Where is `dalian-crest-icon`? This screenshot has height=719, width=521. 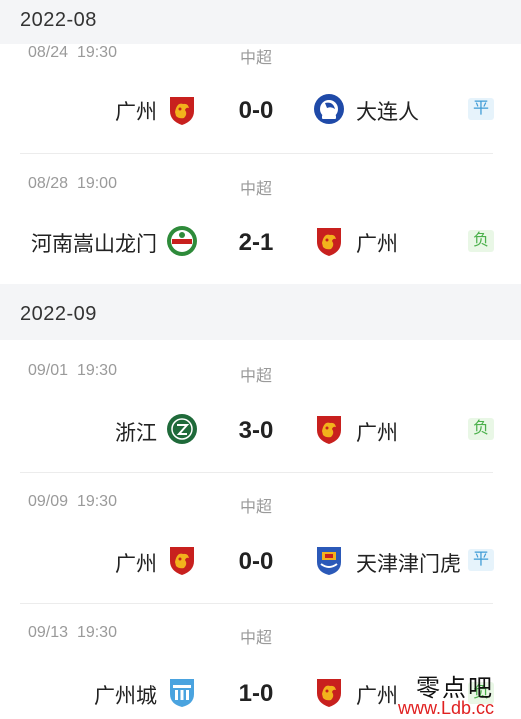
dalian-crest-icon is located at coordinates (329, 109).